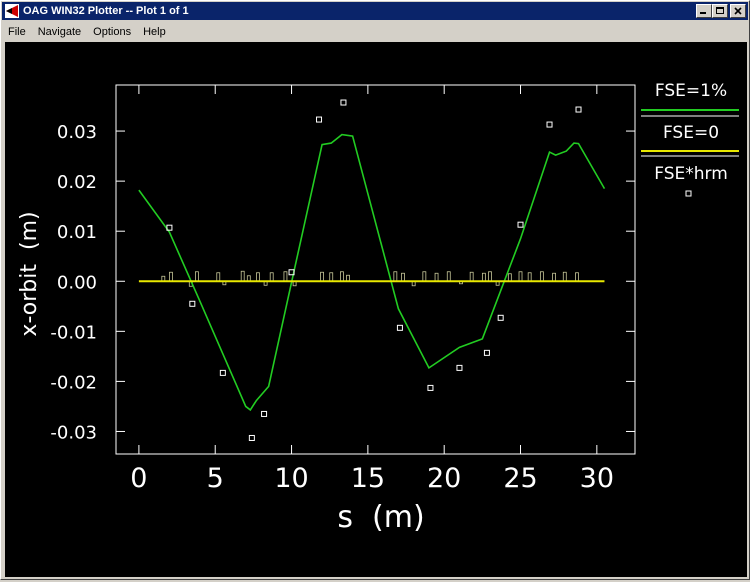 Image resolution: width=750 pixels, height=582 pixels. I want to click on y-tick-label: 0.02, so click(77, 182).